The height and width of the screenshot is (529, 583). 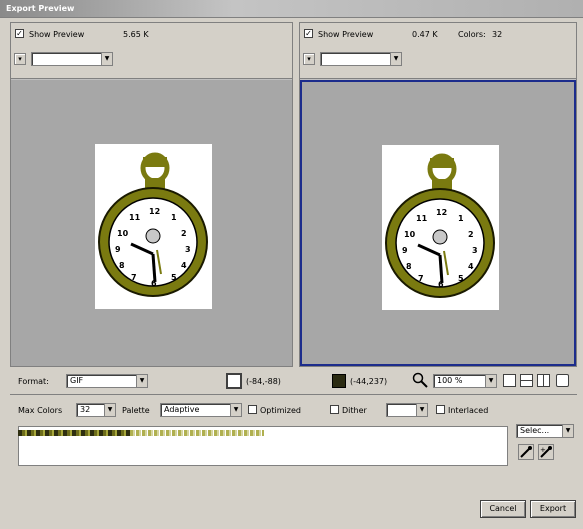 I want to click on color-swatch, so click(x=339, y=381).